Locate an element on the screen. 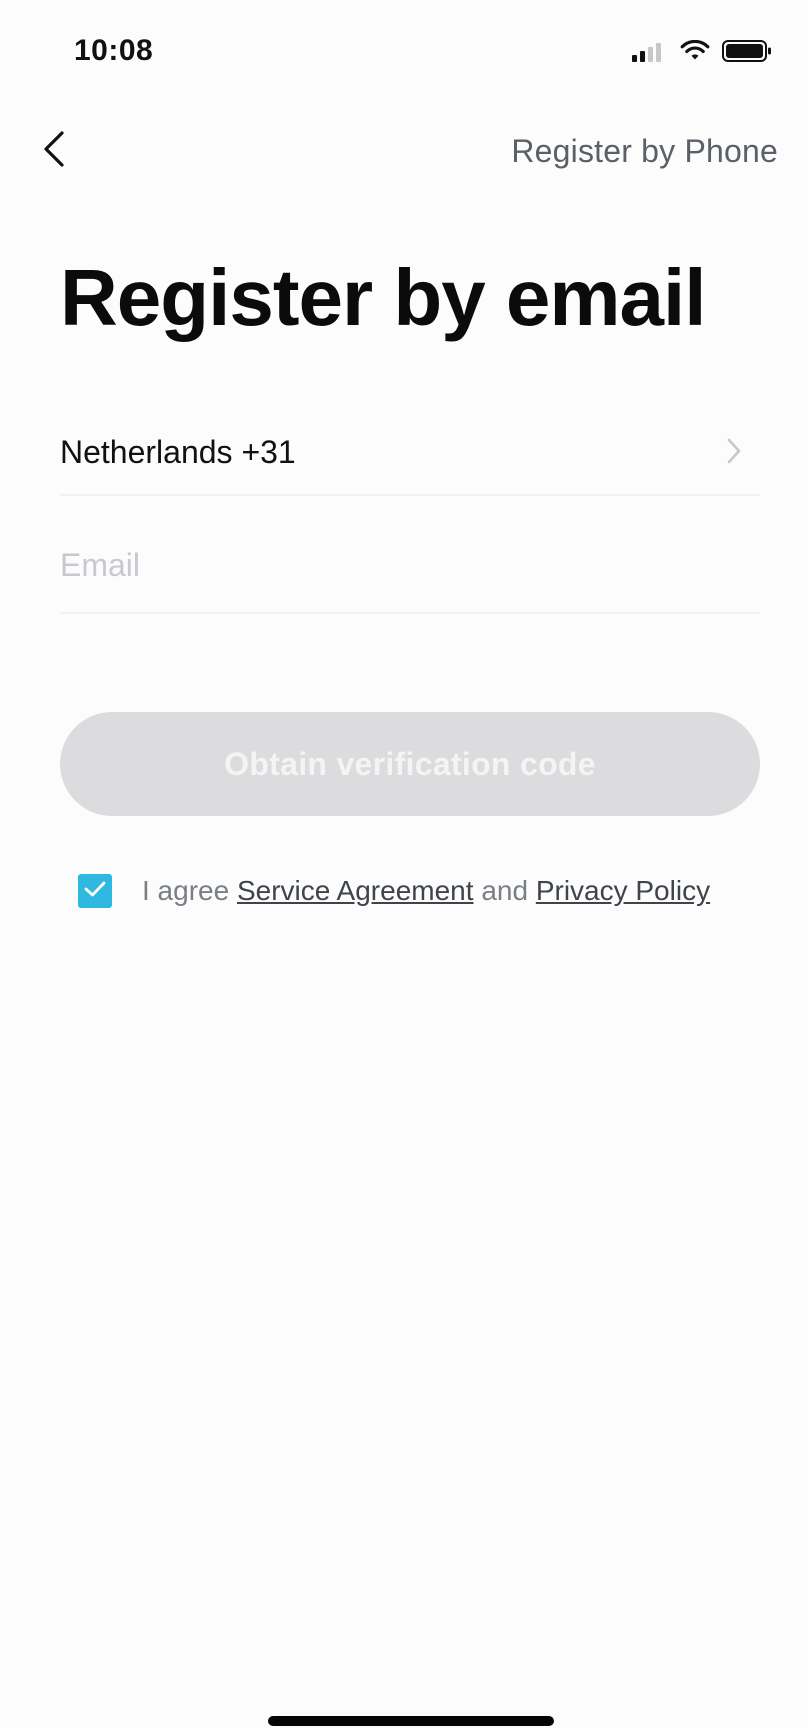 This screenshot has width=808, height=1728. wifi-icon is located at coordinates (695, 51).